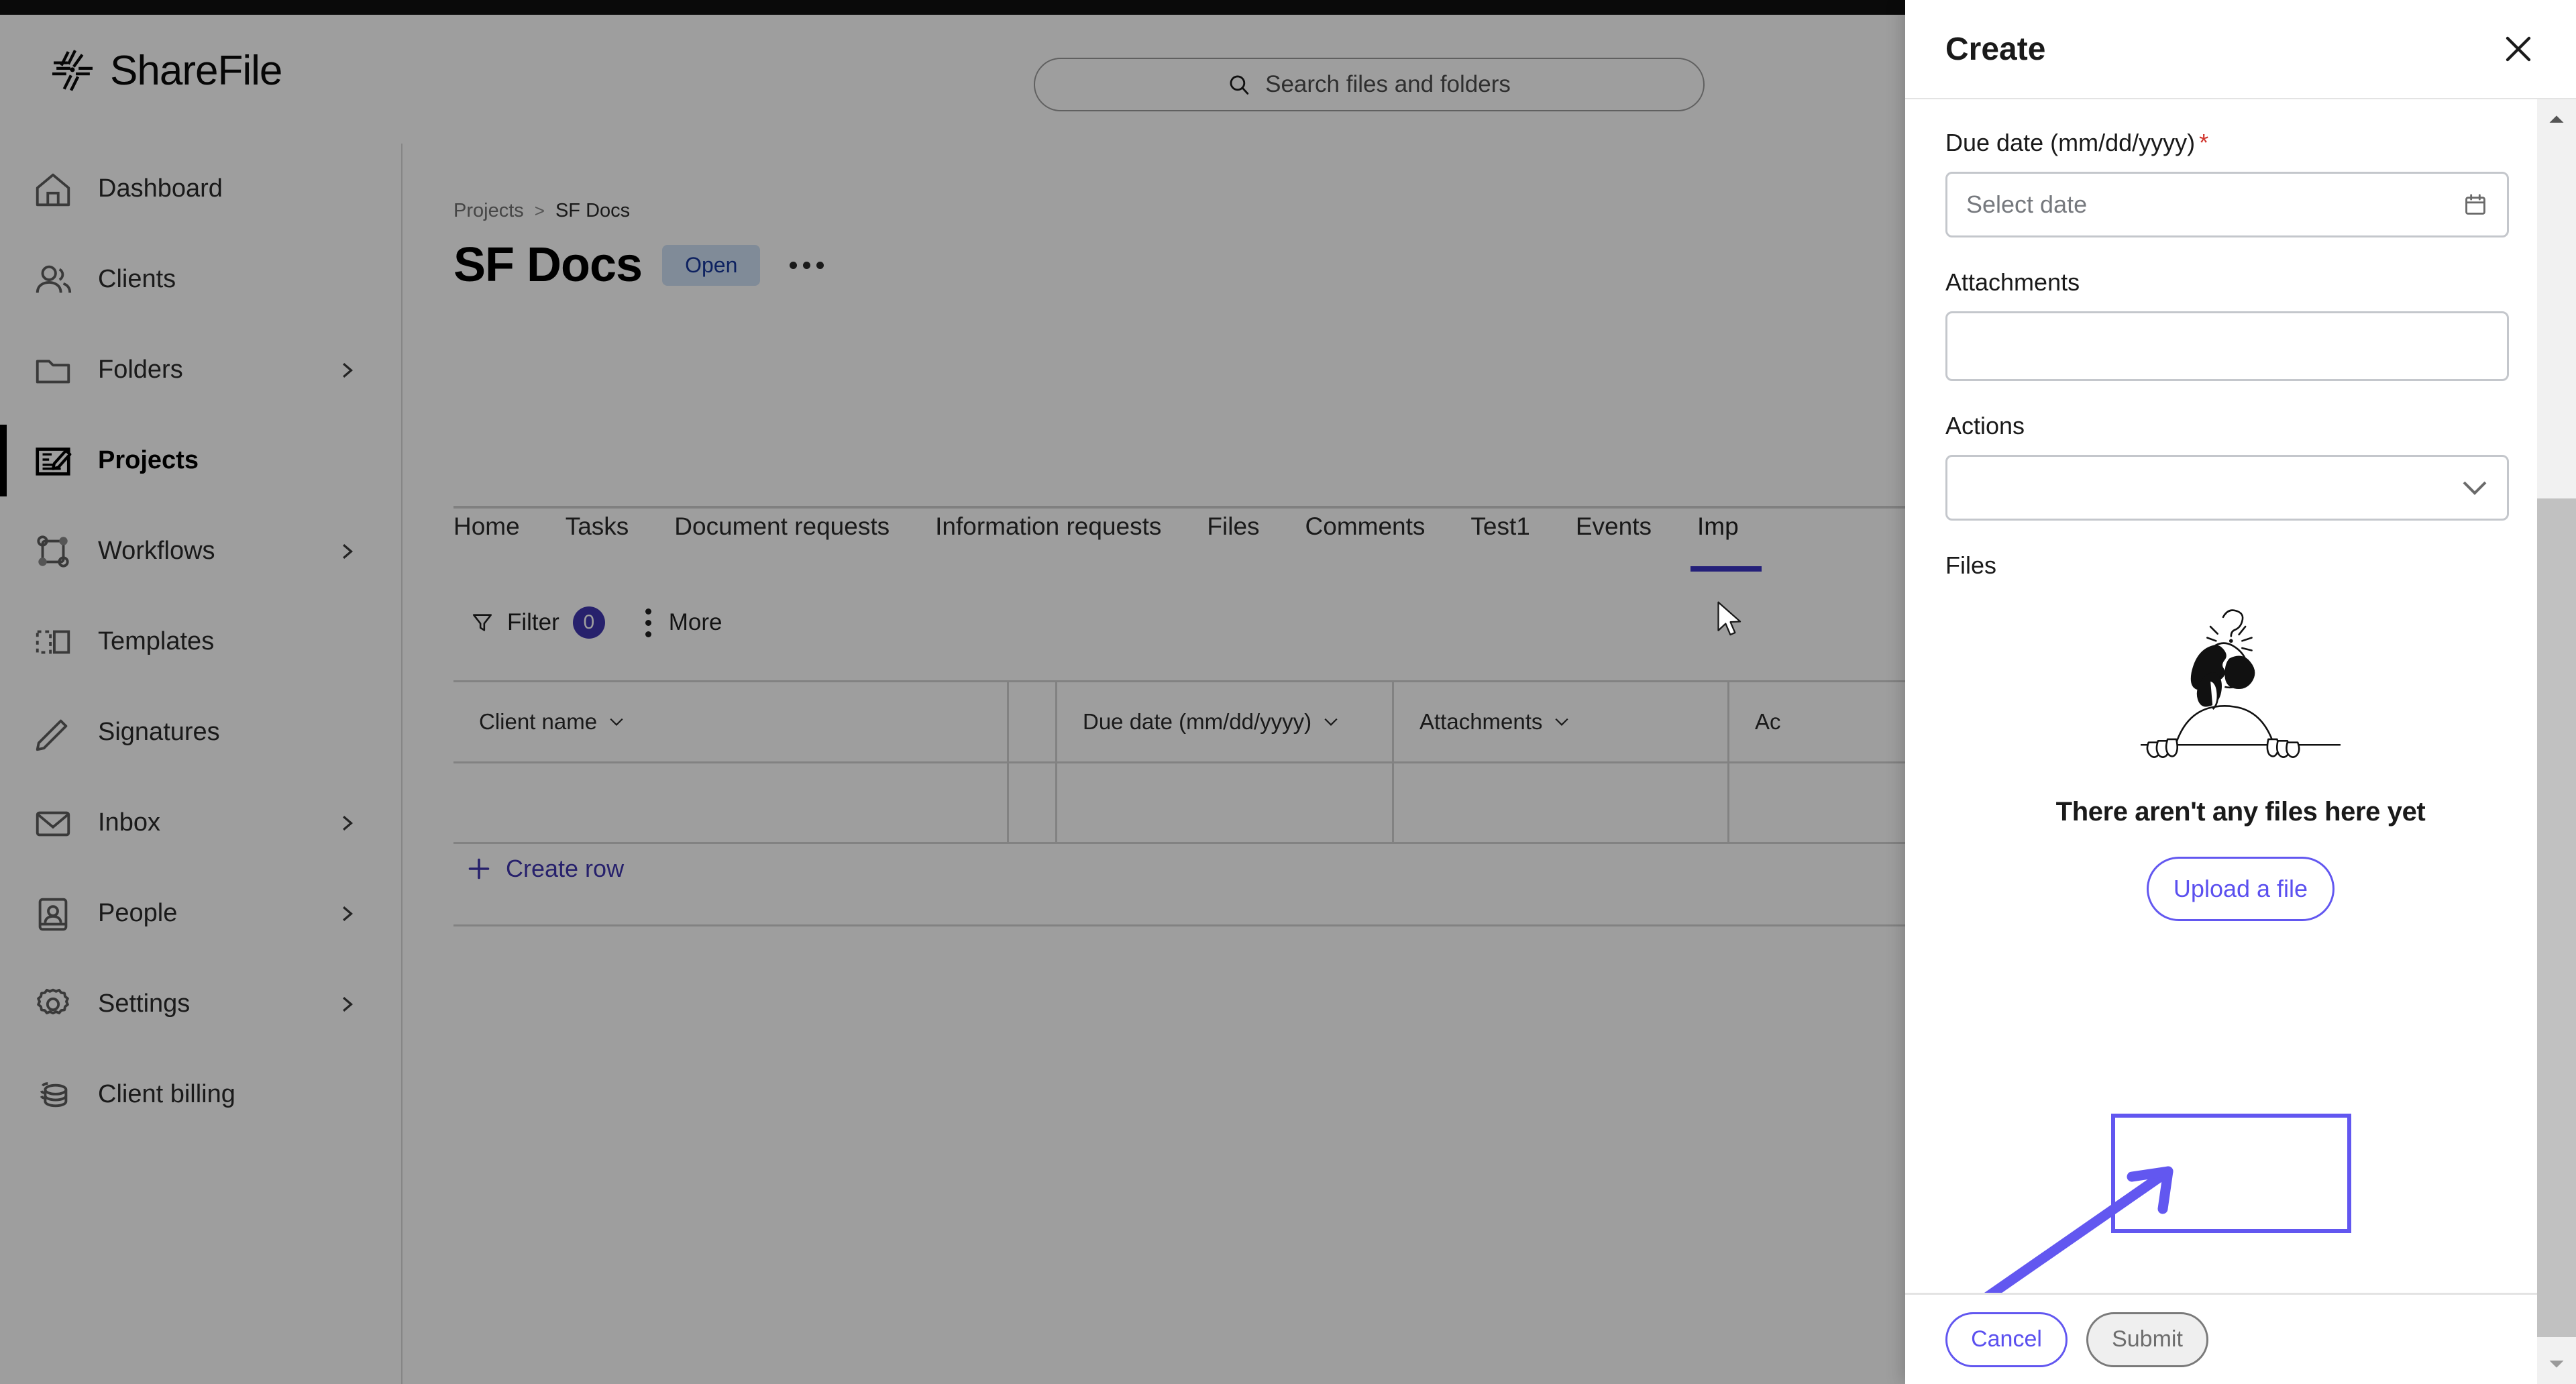 The image size is (2576, 1384). Describe the element at coordinates (1985, 425) in the screenshot. I see `actions-label: Actions` at that location.